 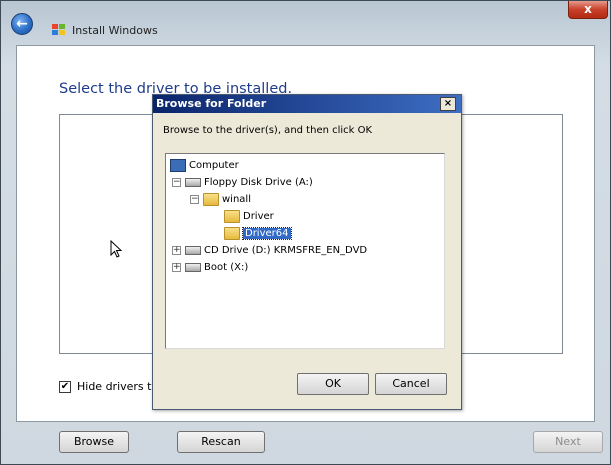 I want to click on tree-item-label: winall, so click(x=236, y=199).